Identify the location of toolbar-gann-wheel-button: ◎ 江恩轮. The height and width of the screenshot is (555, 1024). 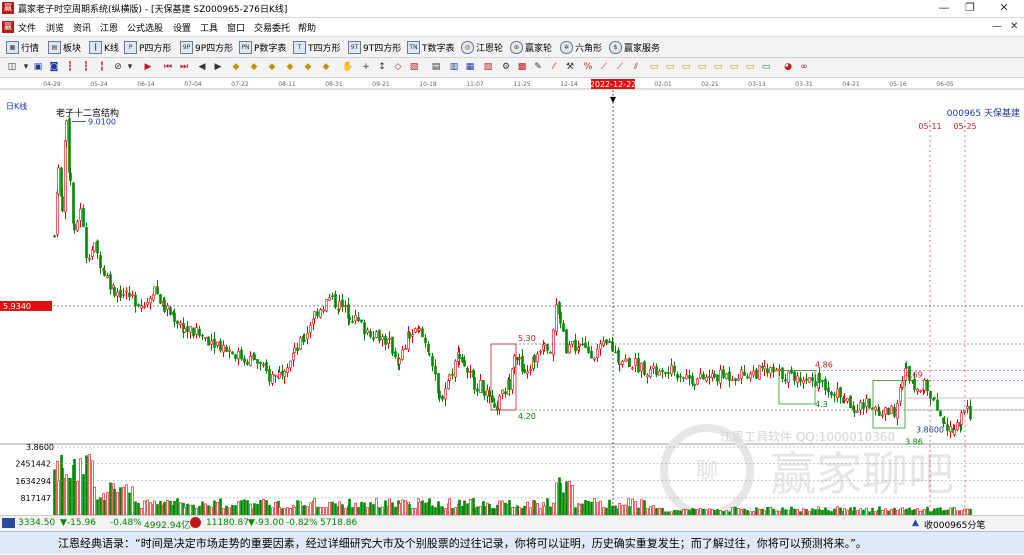
(482, 47).